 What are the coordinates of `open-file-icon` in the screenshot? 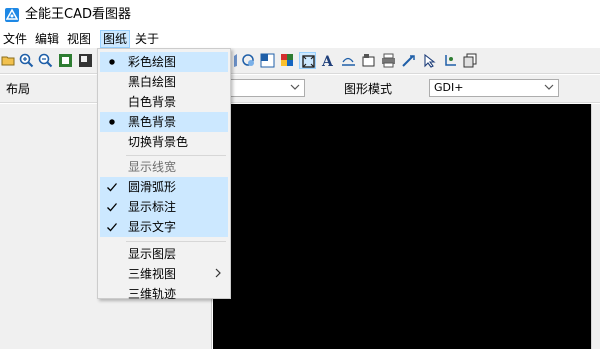 It's located at (8, 60).